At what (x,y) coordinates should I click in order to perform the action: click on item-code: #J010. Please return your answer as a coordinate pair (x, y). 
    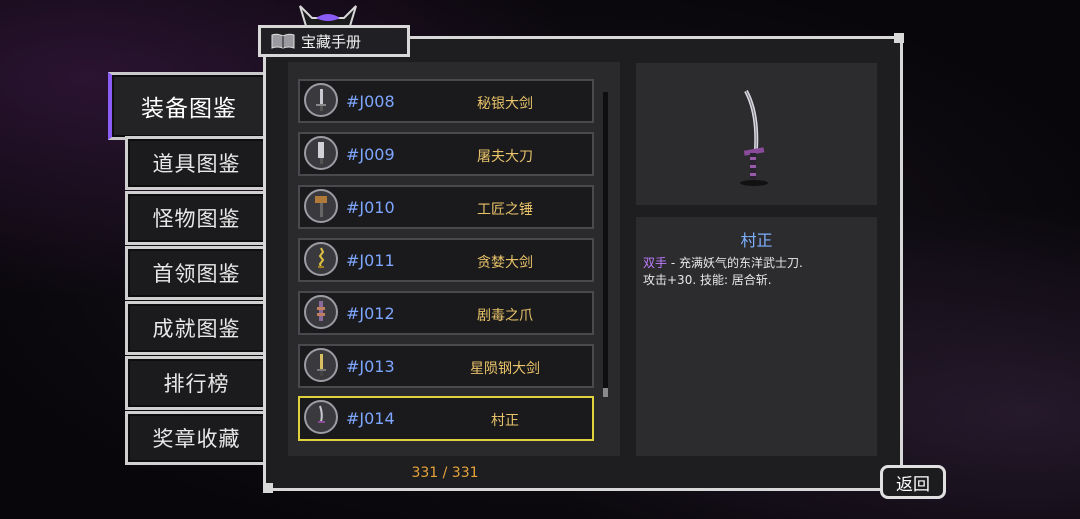
    Looking at the image, I should click on (370, 207).